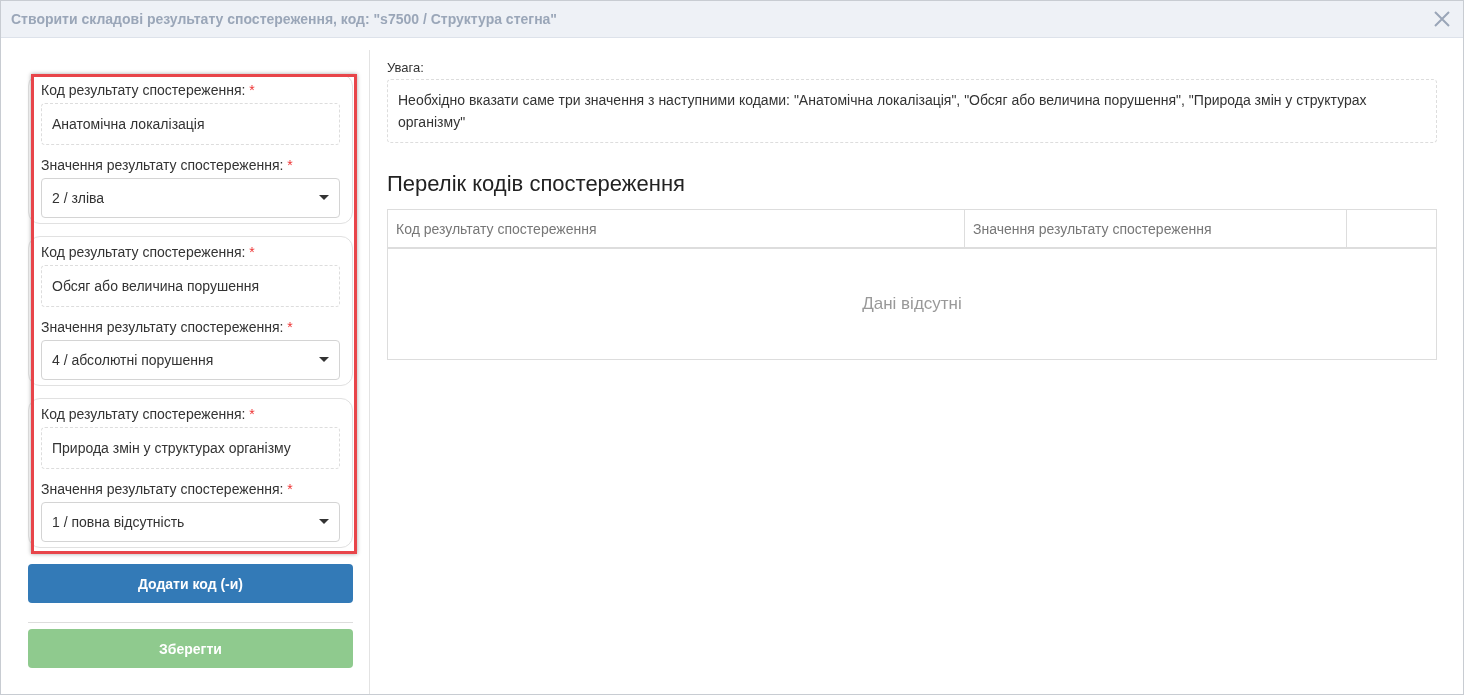  I want to click on code-field: Обсяг або величина порушення, so click(190, 286).